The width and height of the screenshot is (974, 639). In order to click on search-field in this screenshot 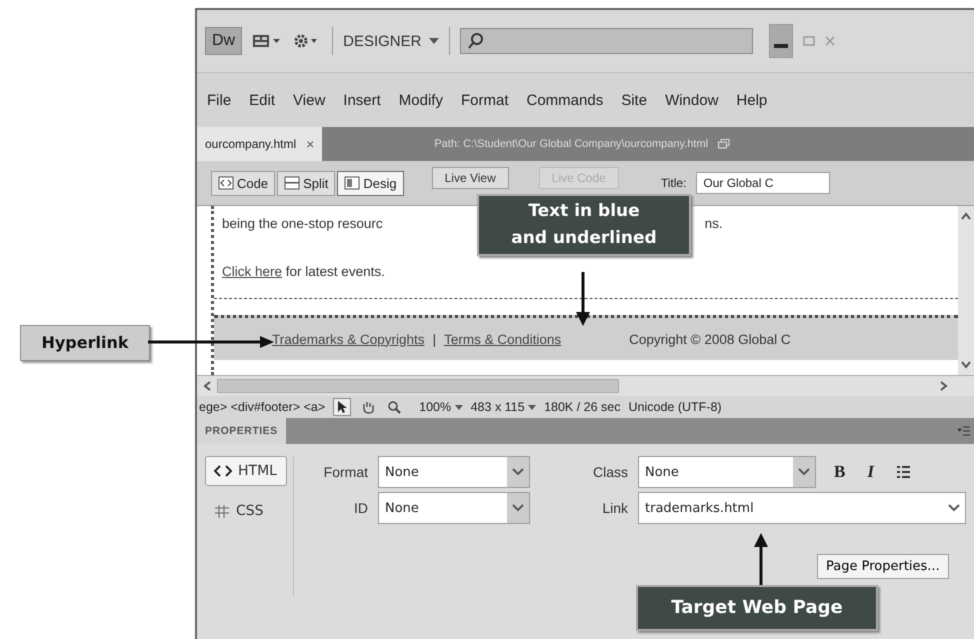, I will do `click(607, 41)`.